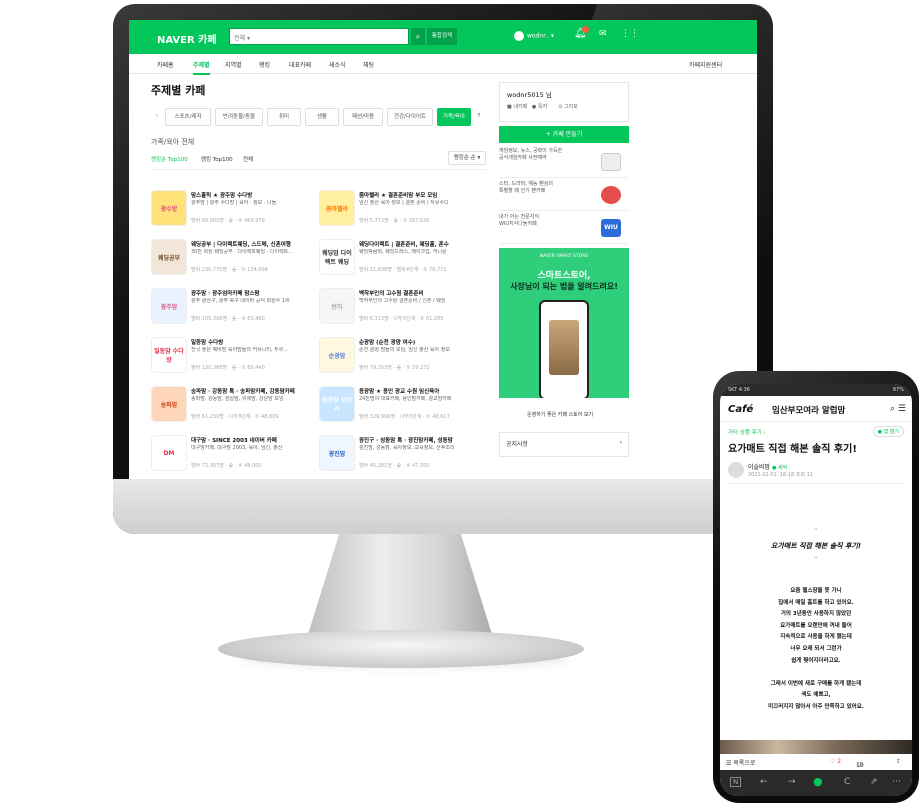  I want to click on cafe-name: 광진구 · 성동맘 톡 · 광진맘카페, 성동맘, so click(421, 440).